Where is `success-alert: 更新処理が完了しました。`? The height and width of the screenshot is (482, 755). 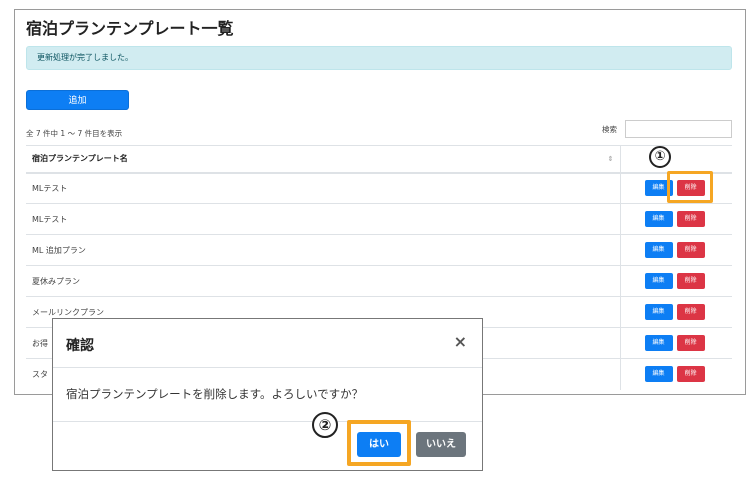 success-alert: 更新処理が完了しました。 is located at coordinates (379, 58).